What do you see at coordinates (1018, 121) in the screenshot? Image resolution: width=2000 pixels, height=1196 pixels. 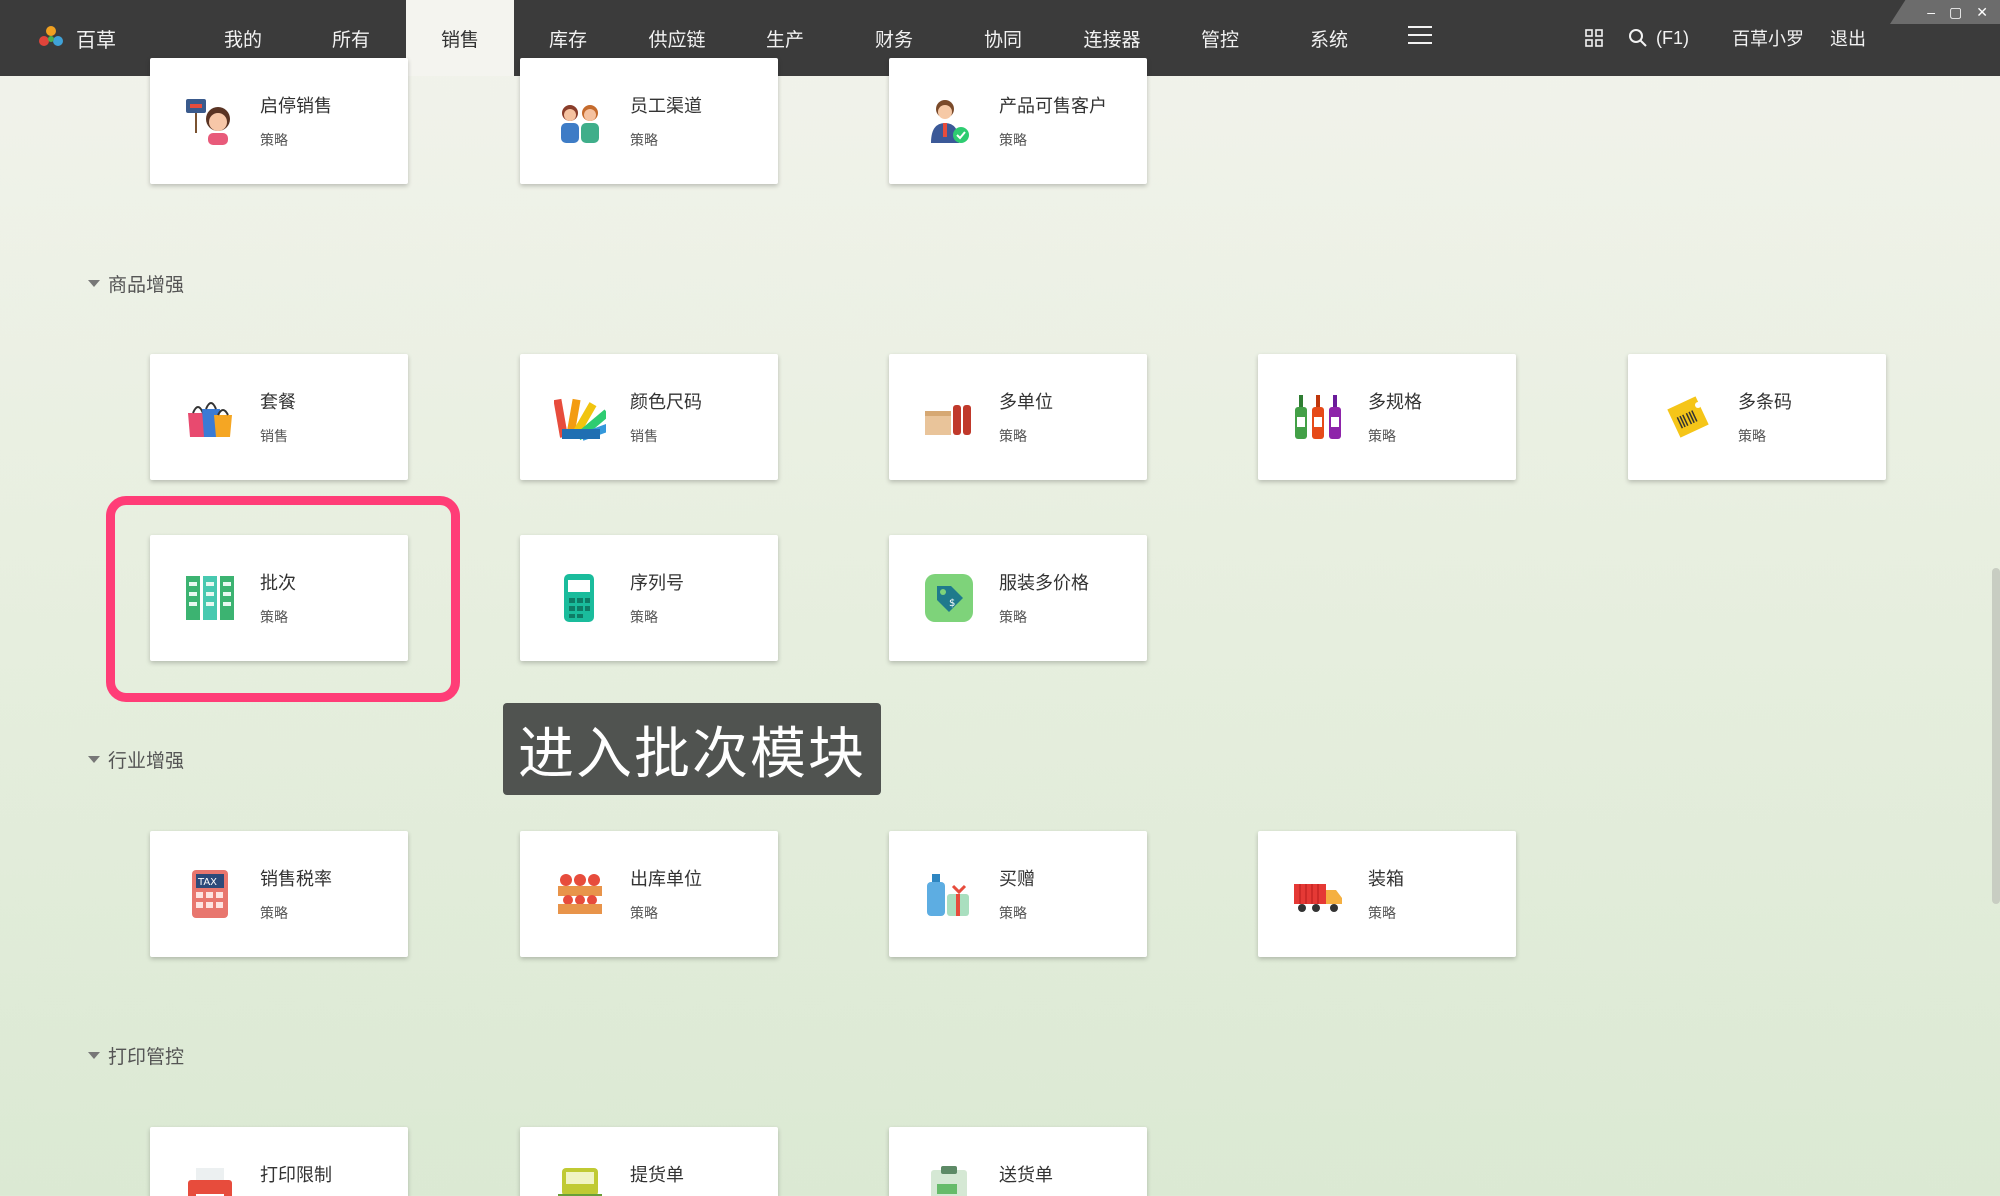 I see `card-product-customers: 产品可售客户 策略` at bounding box center [1018, 121].